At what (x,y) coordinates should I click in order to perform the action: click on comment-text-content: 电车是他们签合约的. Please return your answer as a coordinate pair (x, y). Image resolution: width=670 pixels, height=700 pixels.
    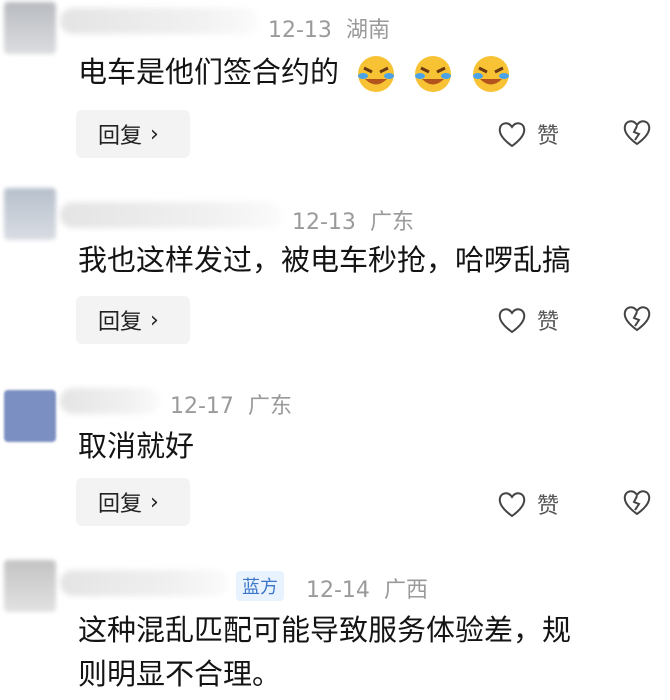
    Looking at the image, I should click on (209, 72).